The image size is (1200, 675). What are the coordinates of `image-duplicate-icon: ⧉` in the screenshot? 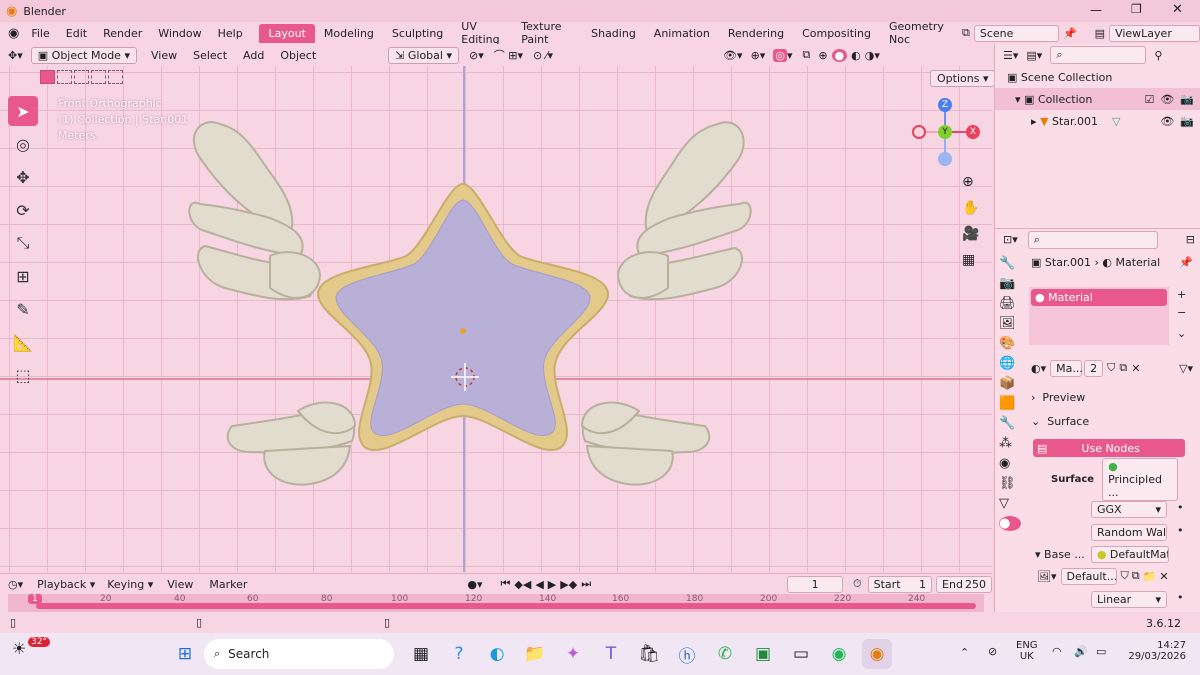 It's located at (1136, 576).